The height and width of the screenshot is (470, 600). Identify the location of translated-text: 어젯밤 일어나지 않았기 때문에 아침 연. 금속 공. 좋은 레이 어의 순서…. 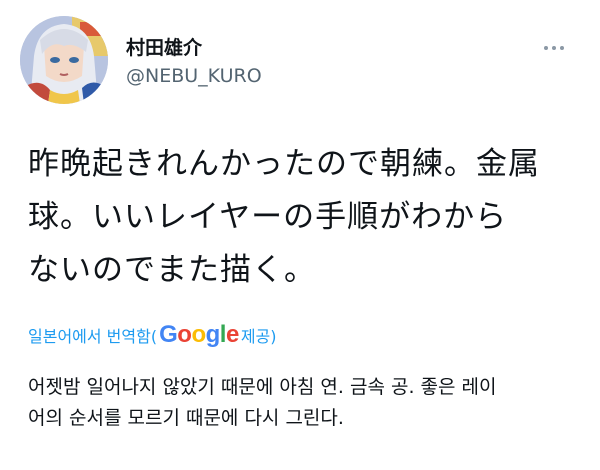
(302, 403).